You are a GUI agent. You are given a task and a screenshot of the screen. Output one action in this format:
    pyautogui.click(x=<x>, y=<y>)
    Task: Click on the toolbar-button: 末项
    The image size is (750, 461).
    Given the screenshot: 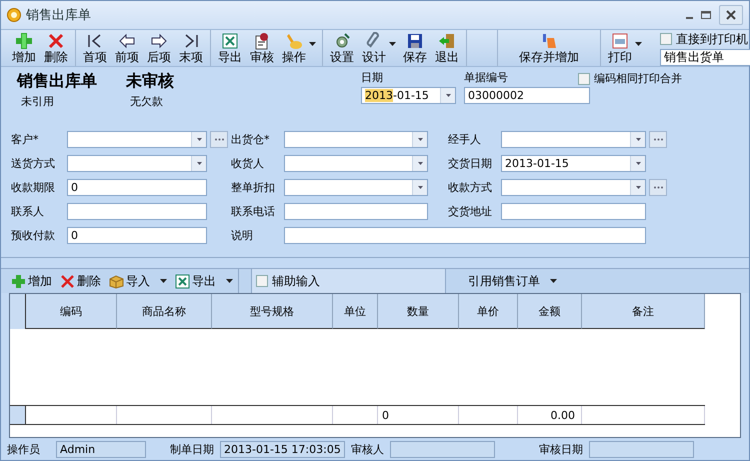 What is the action you would take?
    pyautogui.click(x=191, y=48)
    